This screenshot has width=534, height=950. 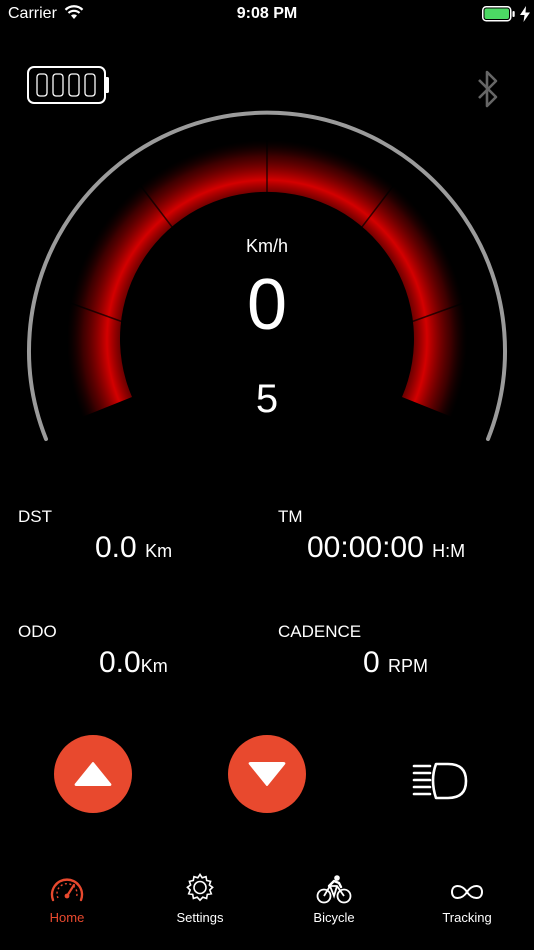 I want to click on tab-bicycle-label: Bicycle, so click(x=334, y=917).